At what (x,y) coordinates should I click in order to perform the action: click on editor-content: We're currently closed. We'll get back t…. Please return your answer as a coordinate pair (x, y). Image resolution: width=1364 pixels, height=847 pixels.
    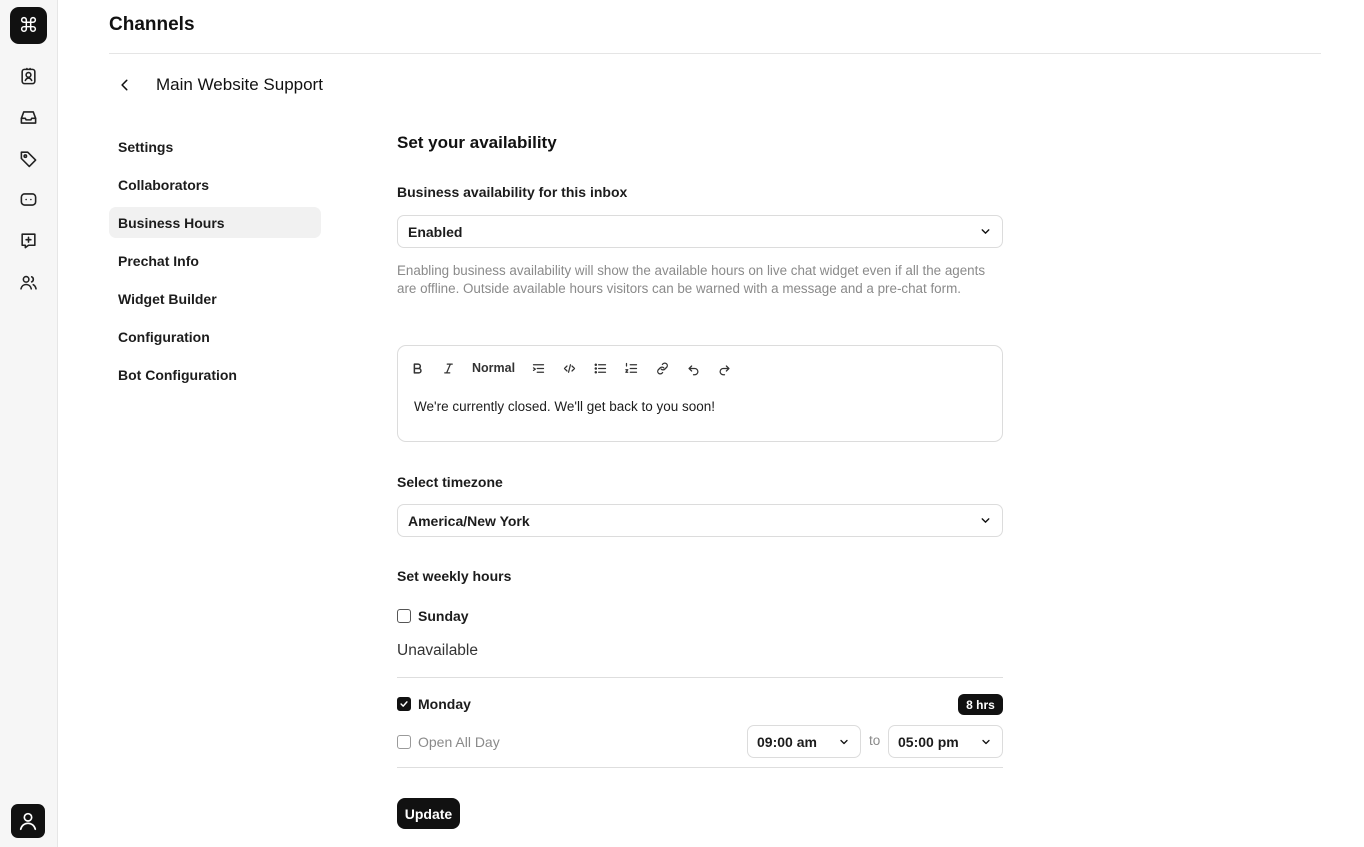
    Looking at the image, I should click on (564, 406).